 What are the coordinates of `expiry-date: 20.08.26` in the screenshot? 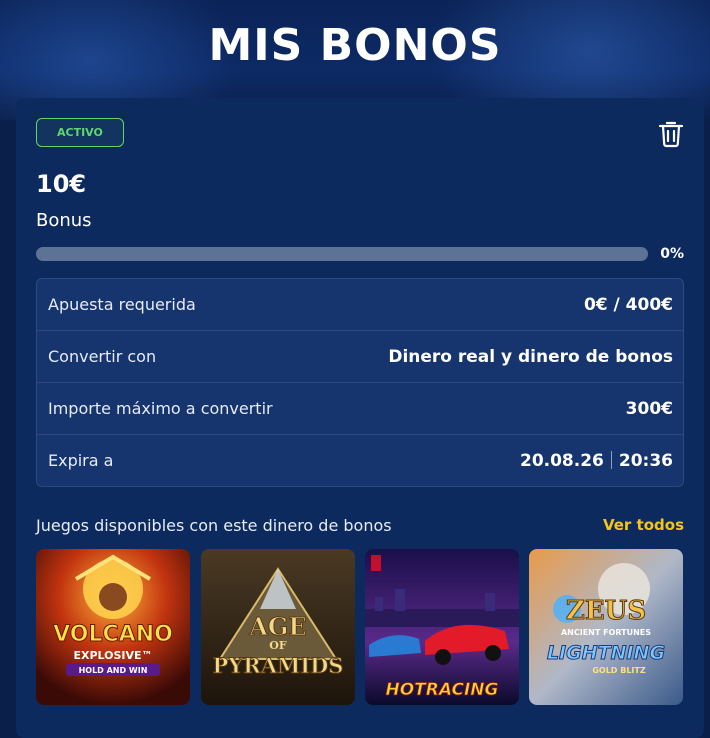 It's located at (561, 461).